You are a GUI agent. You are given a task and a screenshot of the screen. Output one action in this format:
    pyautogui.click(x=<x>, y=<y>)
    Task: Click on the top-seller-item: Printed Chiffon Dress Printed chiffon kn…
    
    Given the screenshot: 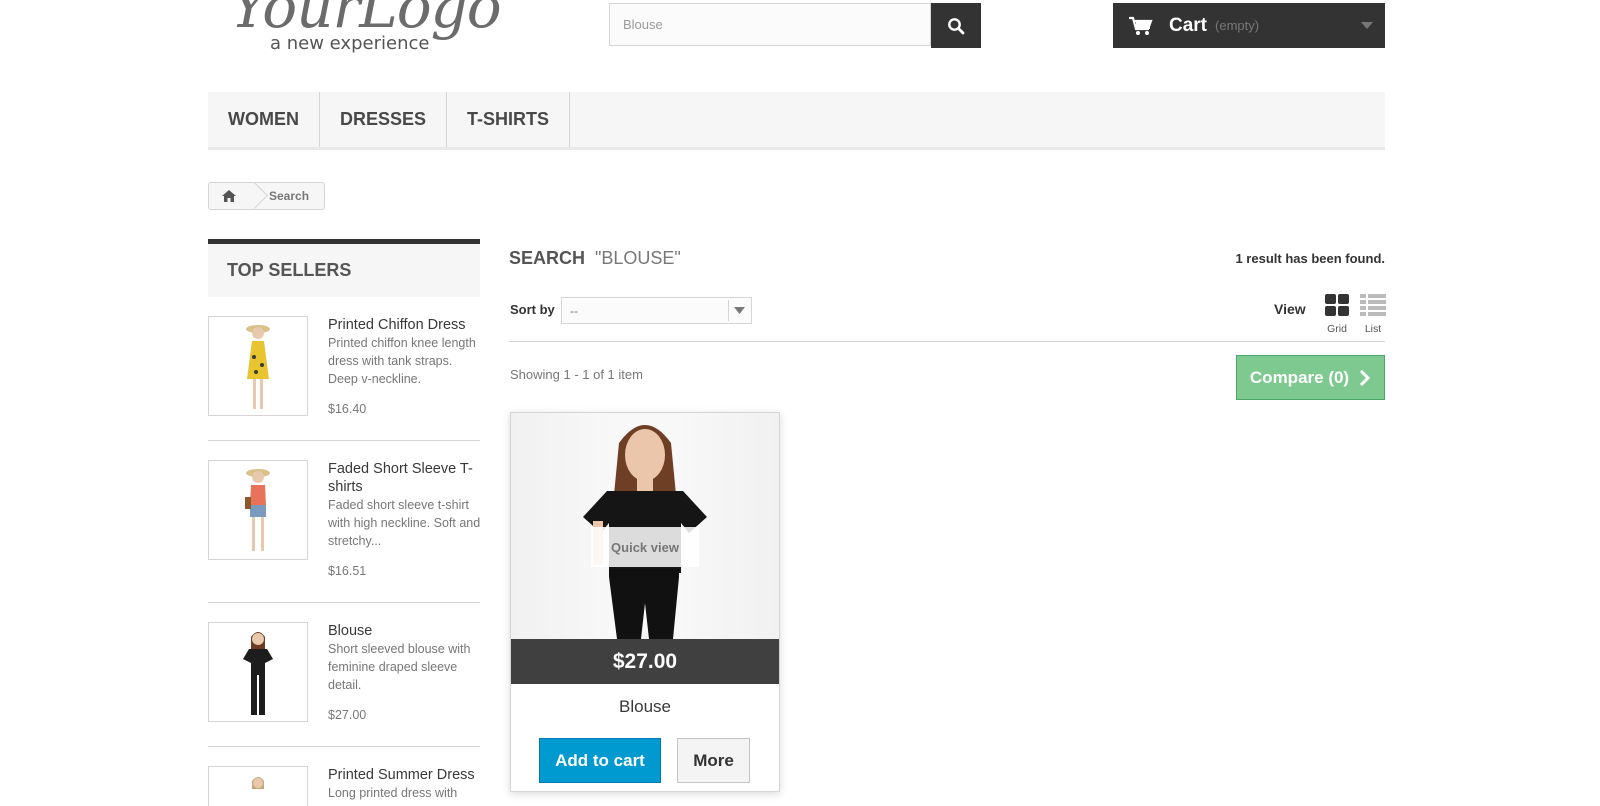 What is the action you would take?
    pyautogui.click(x=344, y=378)
    